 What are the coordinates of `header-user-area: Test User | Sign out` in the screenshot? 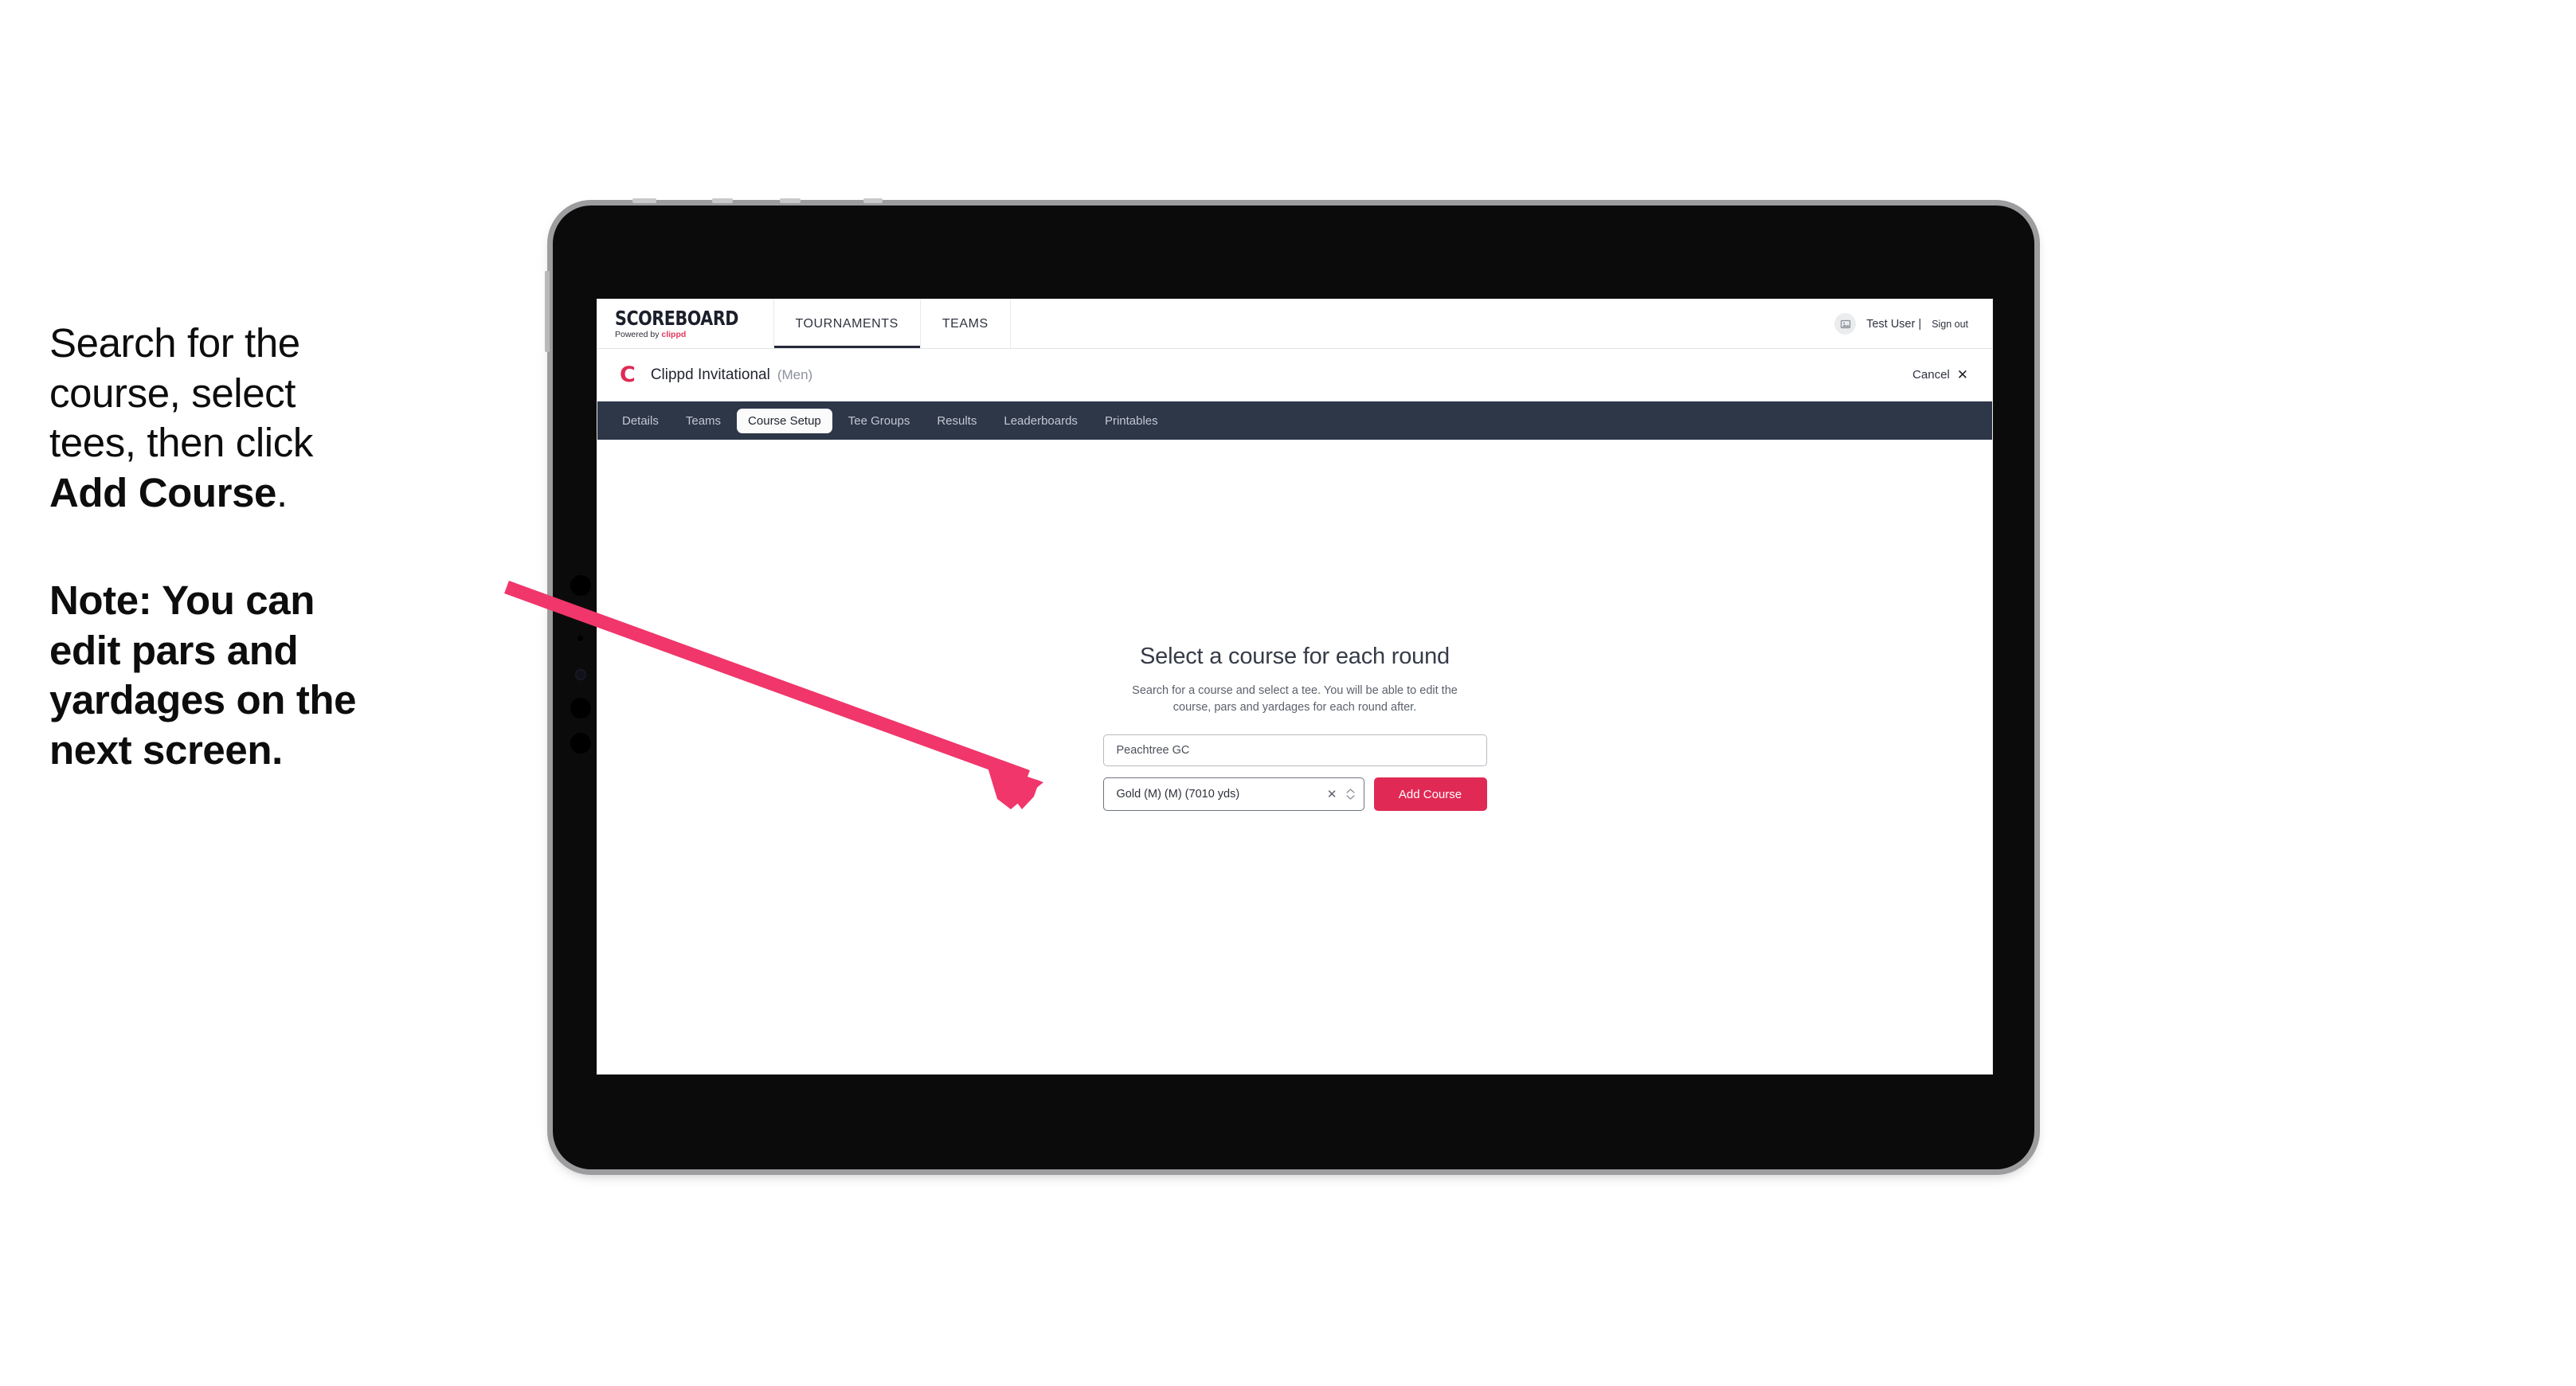 It's located at (1913, 324).